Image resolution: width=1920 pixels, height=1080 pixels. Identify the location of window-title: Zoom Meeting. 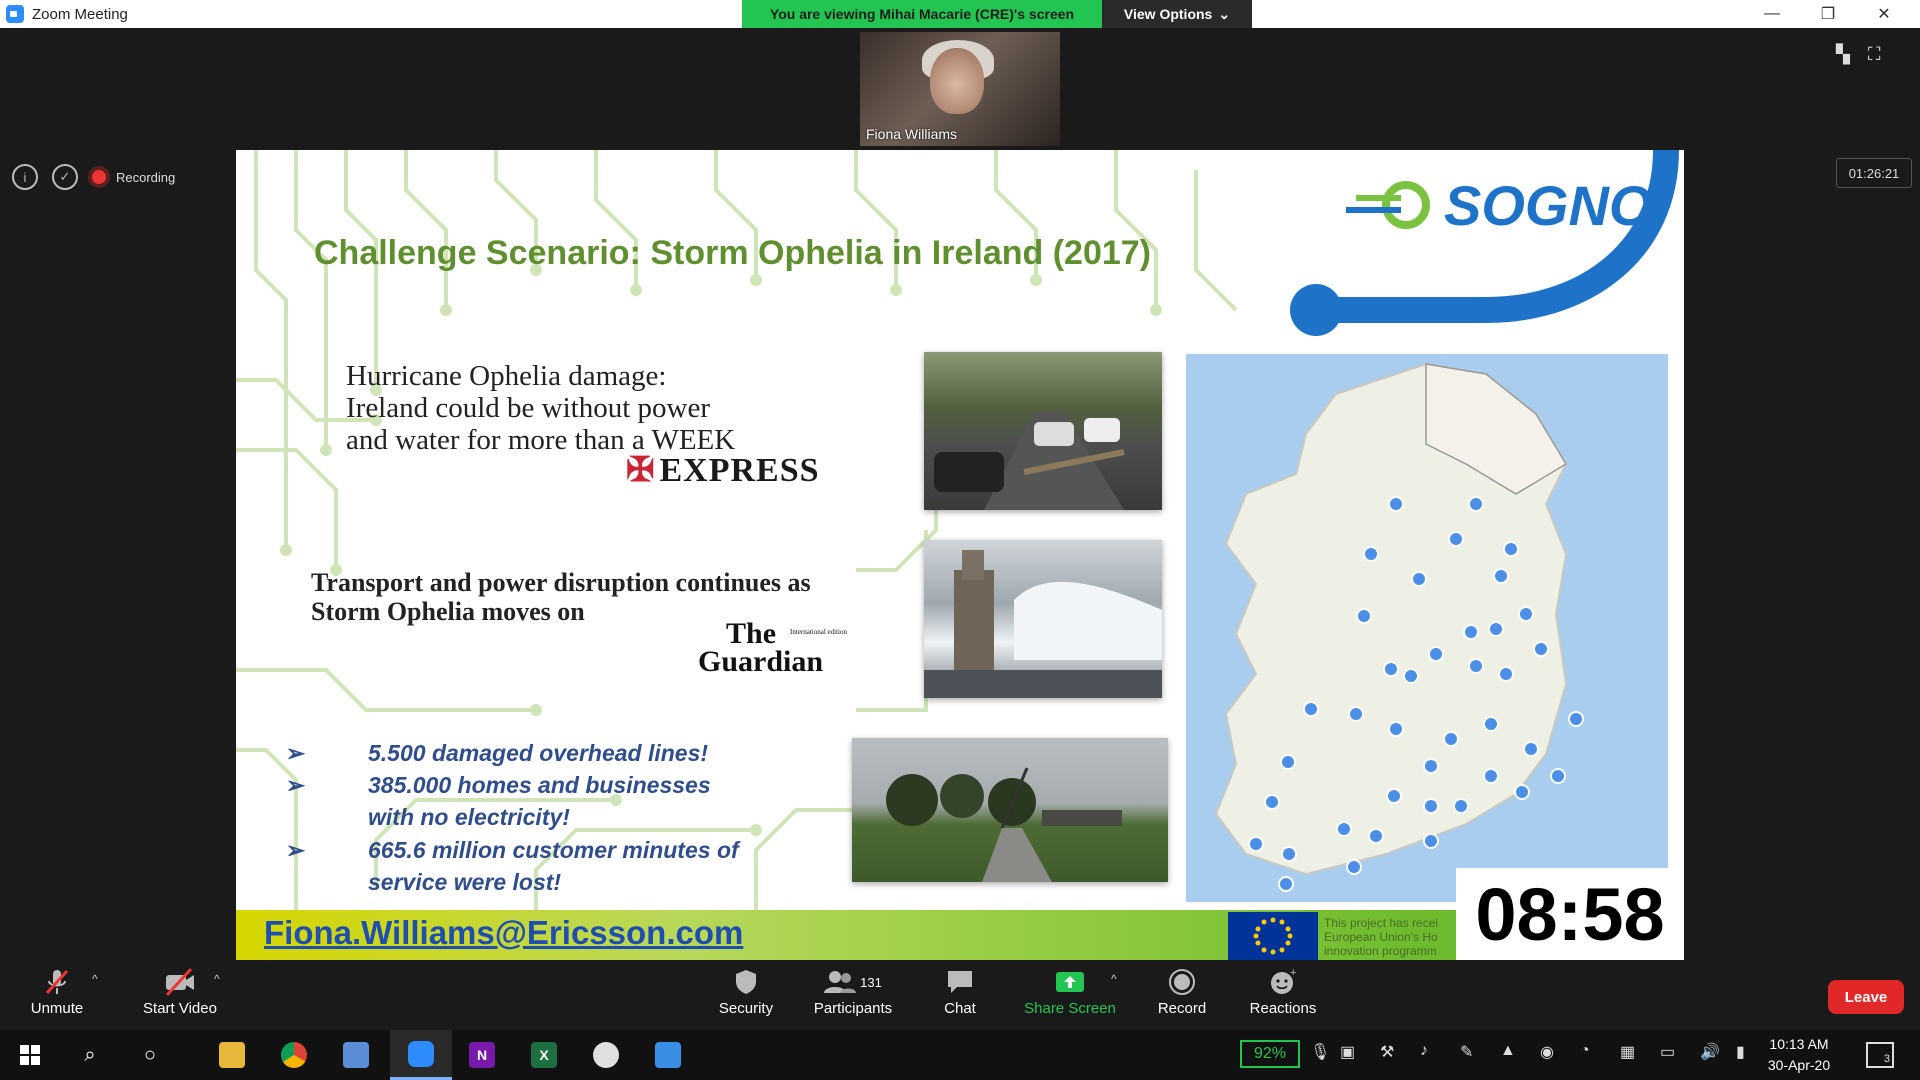
(80, 14).